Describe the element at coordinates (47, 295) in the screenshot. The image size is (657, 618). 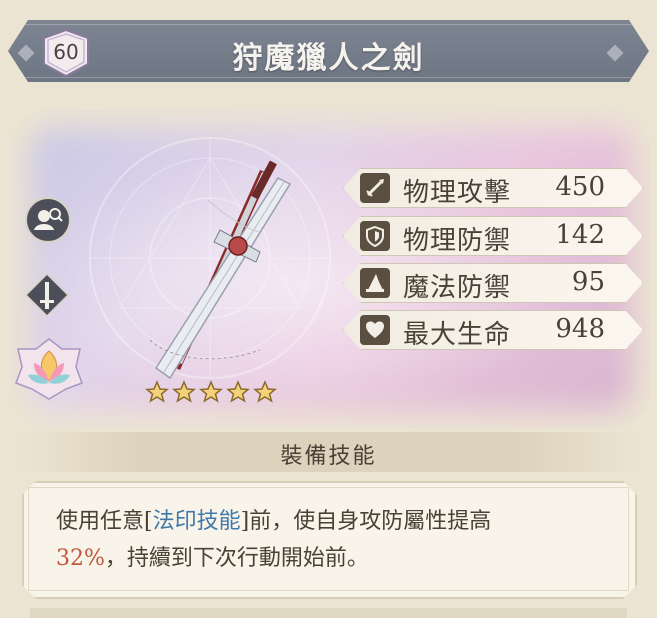
I see `sword-slot-icon` at that location.